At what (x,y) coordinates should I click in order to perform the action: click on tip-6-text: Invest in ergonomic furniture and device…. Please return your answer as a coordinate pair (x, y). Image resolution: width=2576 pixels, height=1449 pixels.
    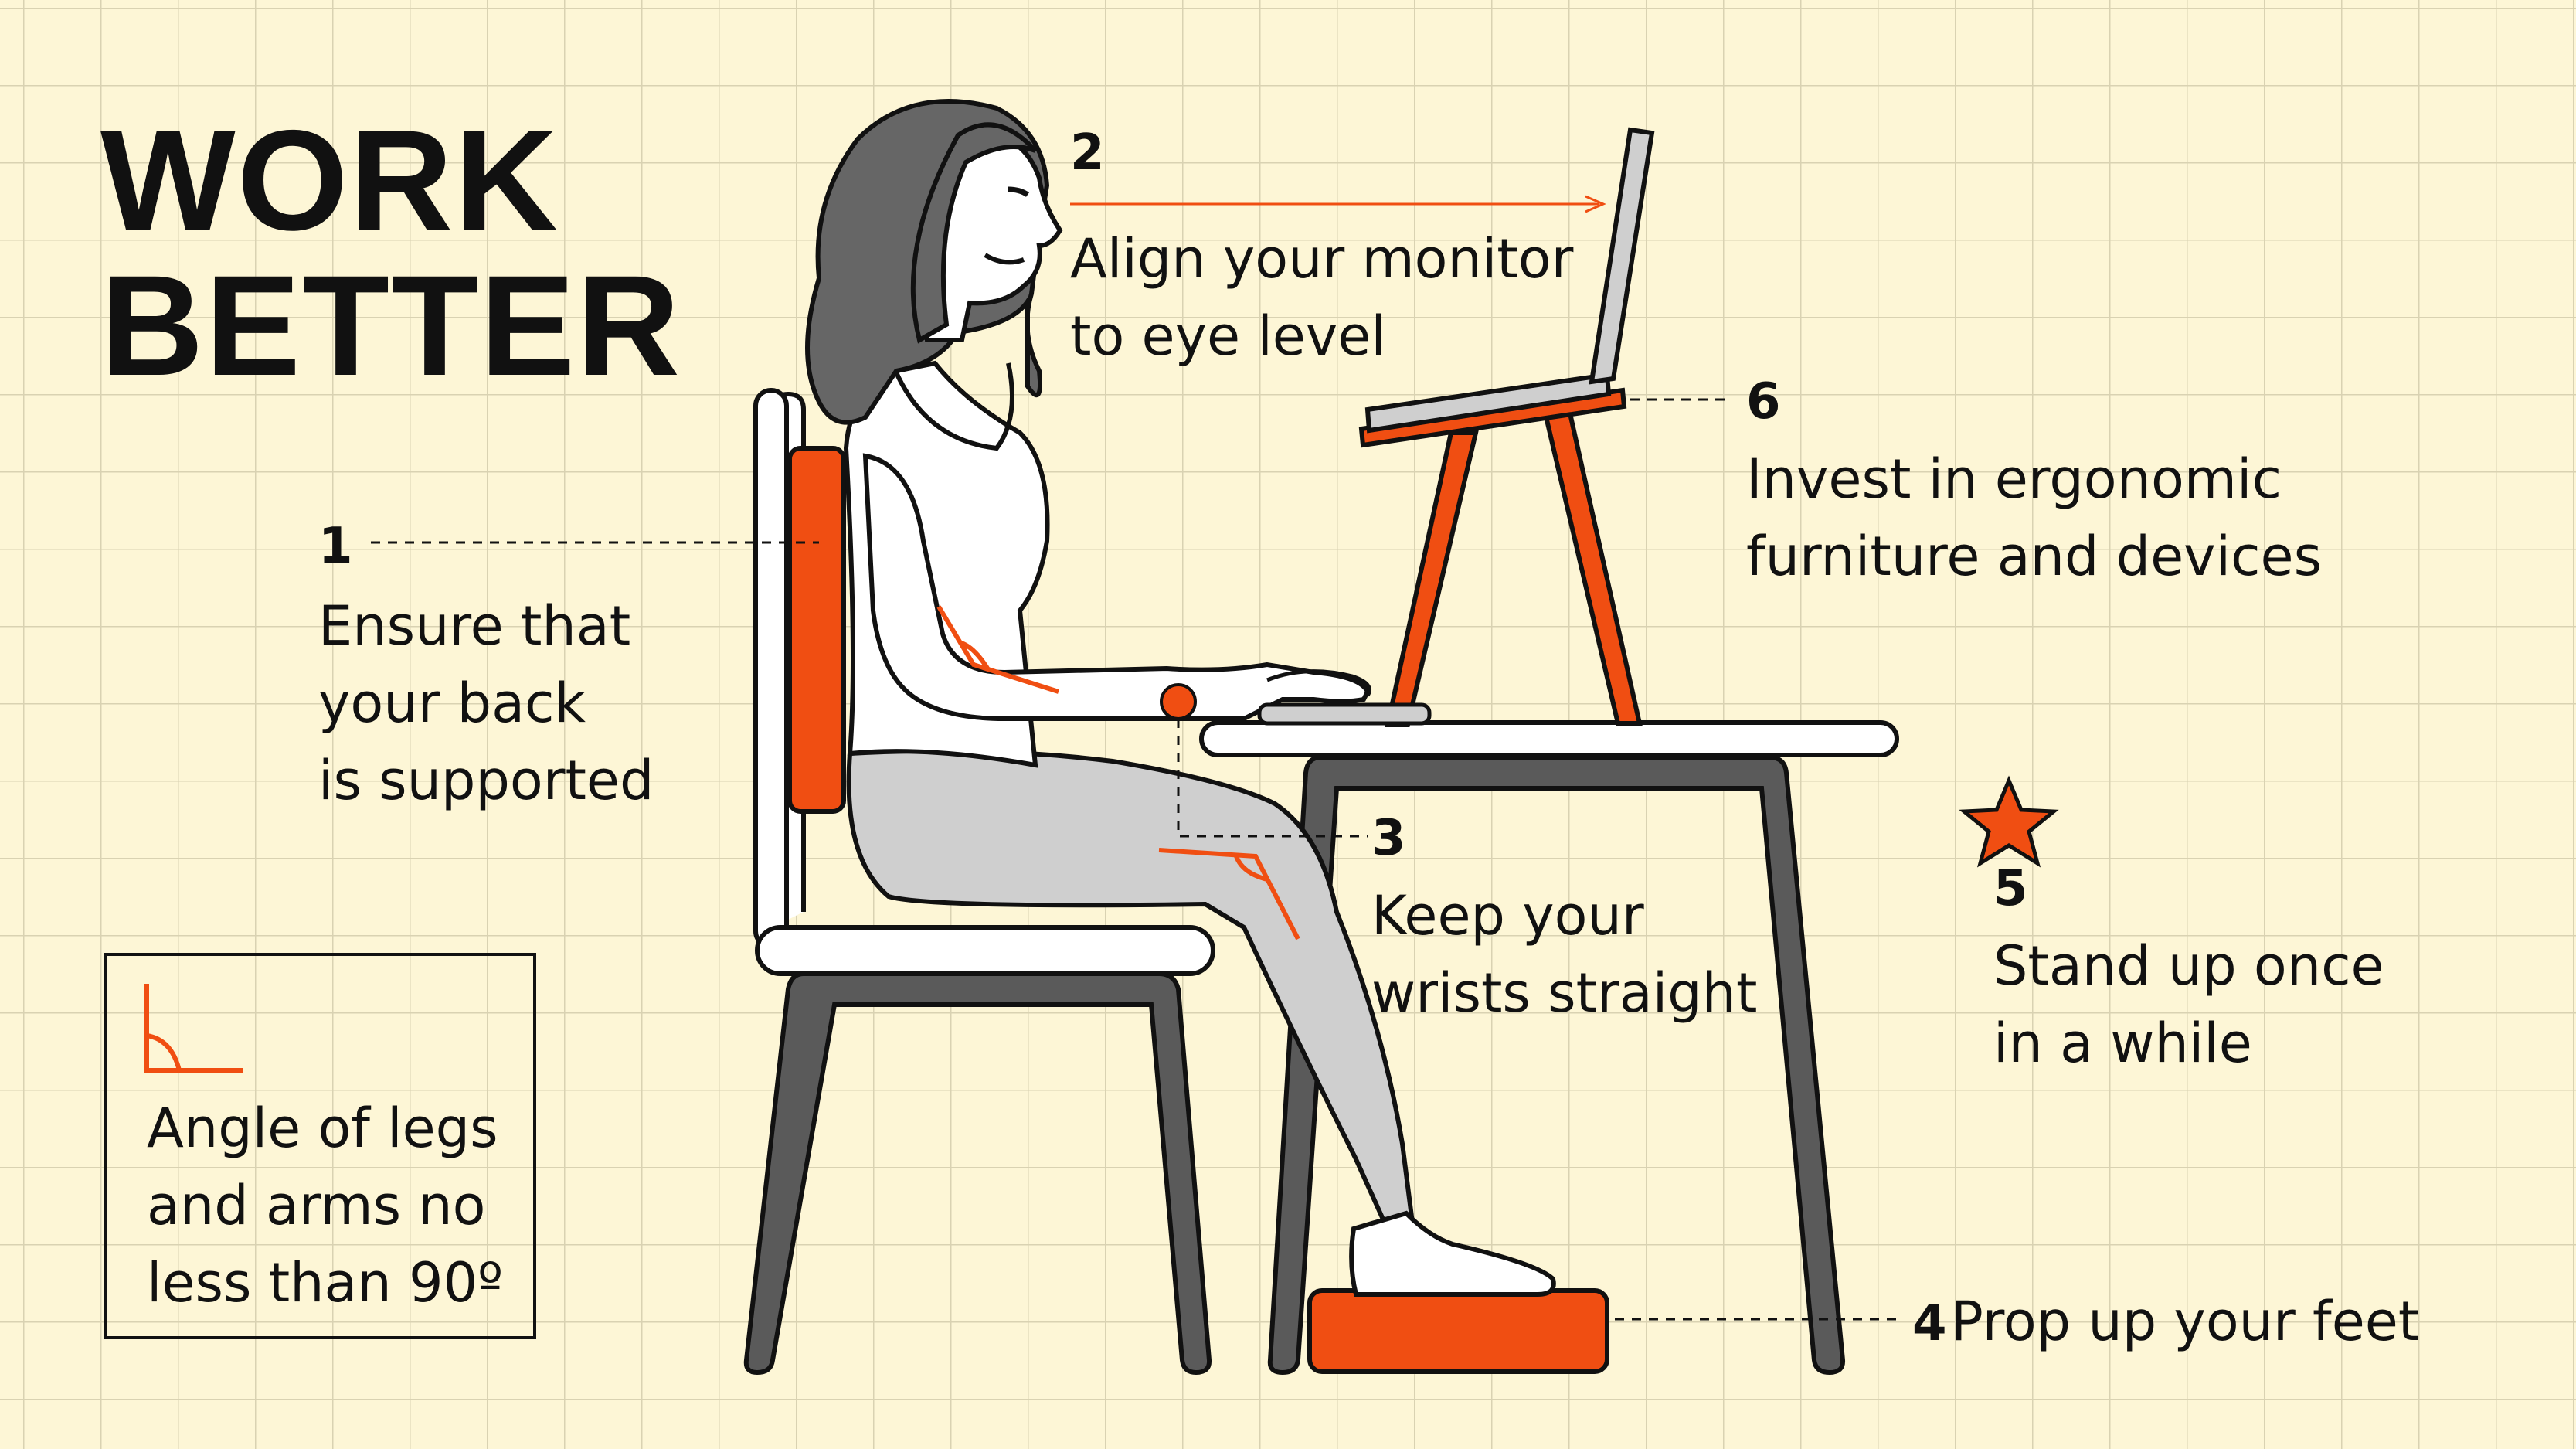
    Looking at the image, I should click on (2034, 517).